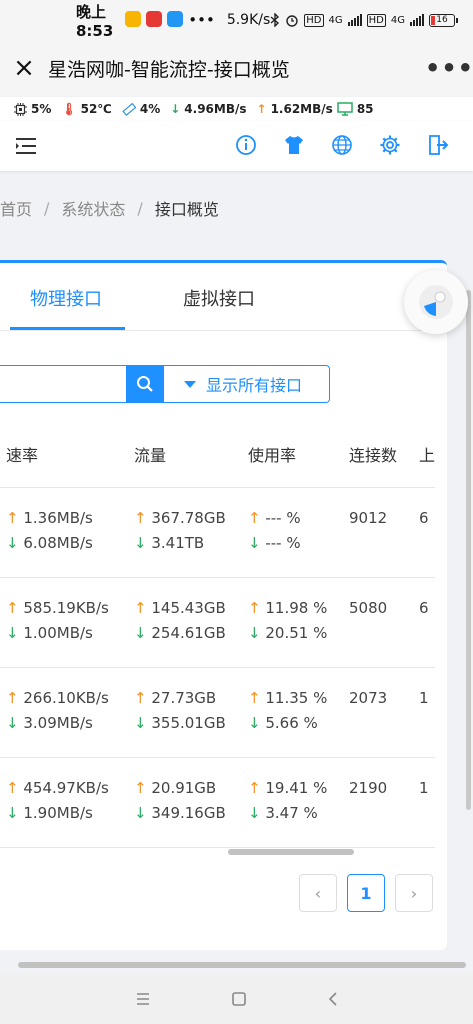 The width and height of the screenshot is (473, 1024). I want to click on connections-cell: 9012, so click(368, 518).